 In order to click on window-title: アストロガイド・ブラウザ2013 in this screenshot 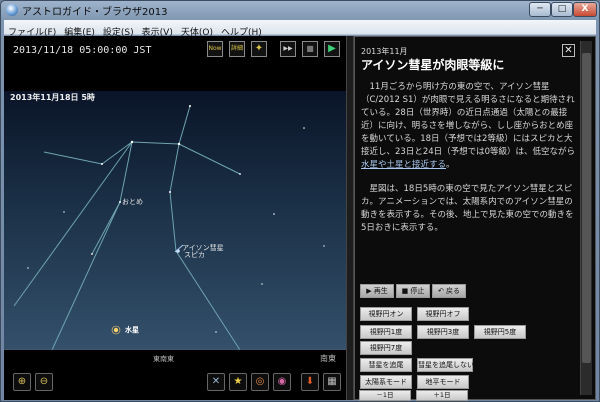, I will do `click(95, 12)`.